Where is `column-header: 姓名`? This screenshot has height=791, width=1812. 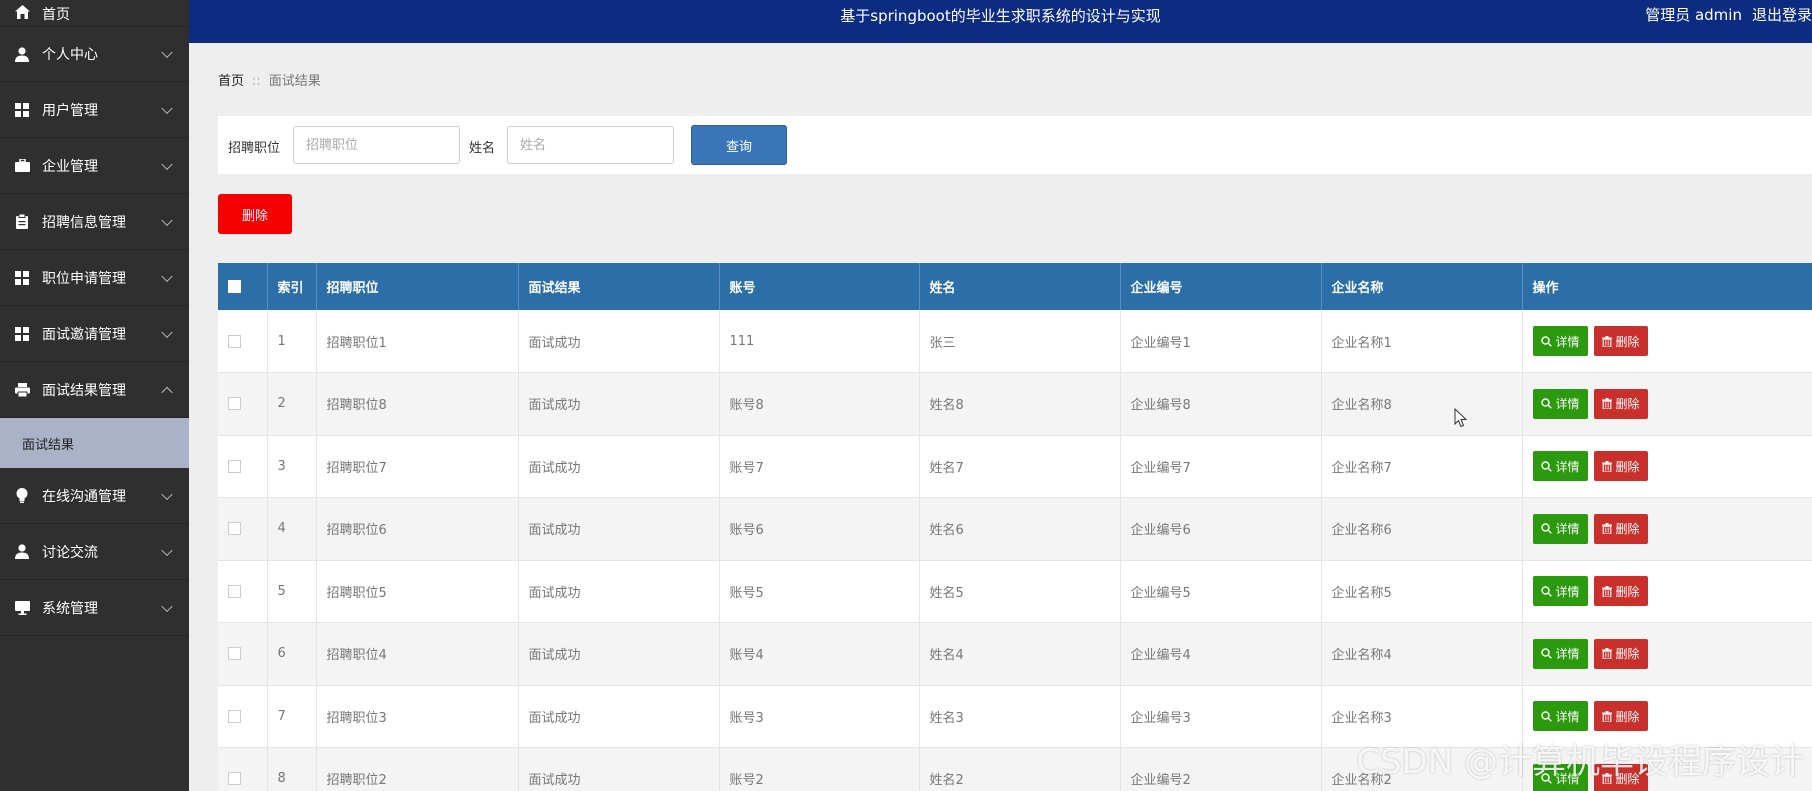 column-header: 姓名 is located at coordinates (1020, 286).